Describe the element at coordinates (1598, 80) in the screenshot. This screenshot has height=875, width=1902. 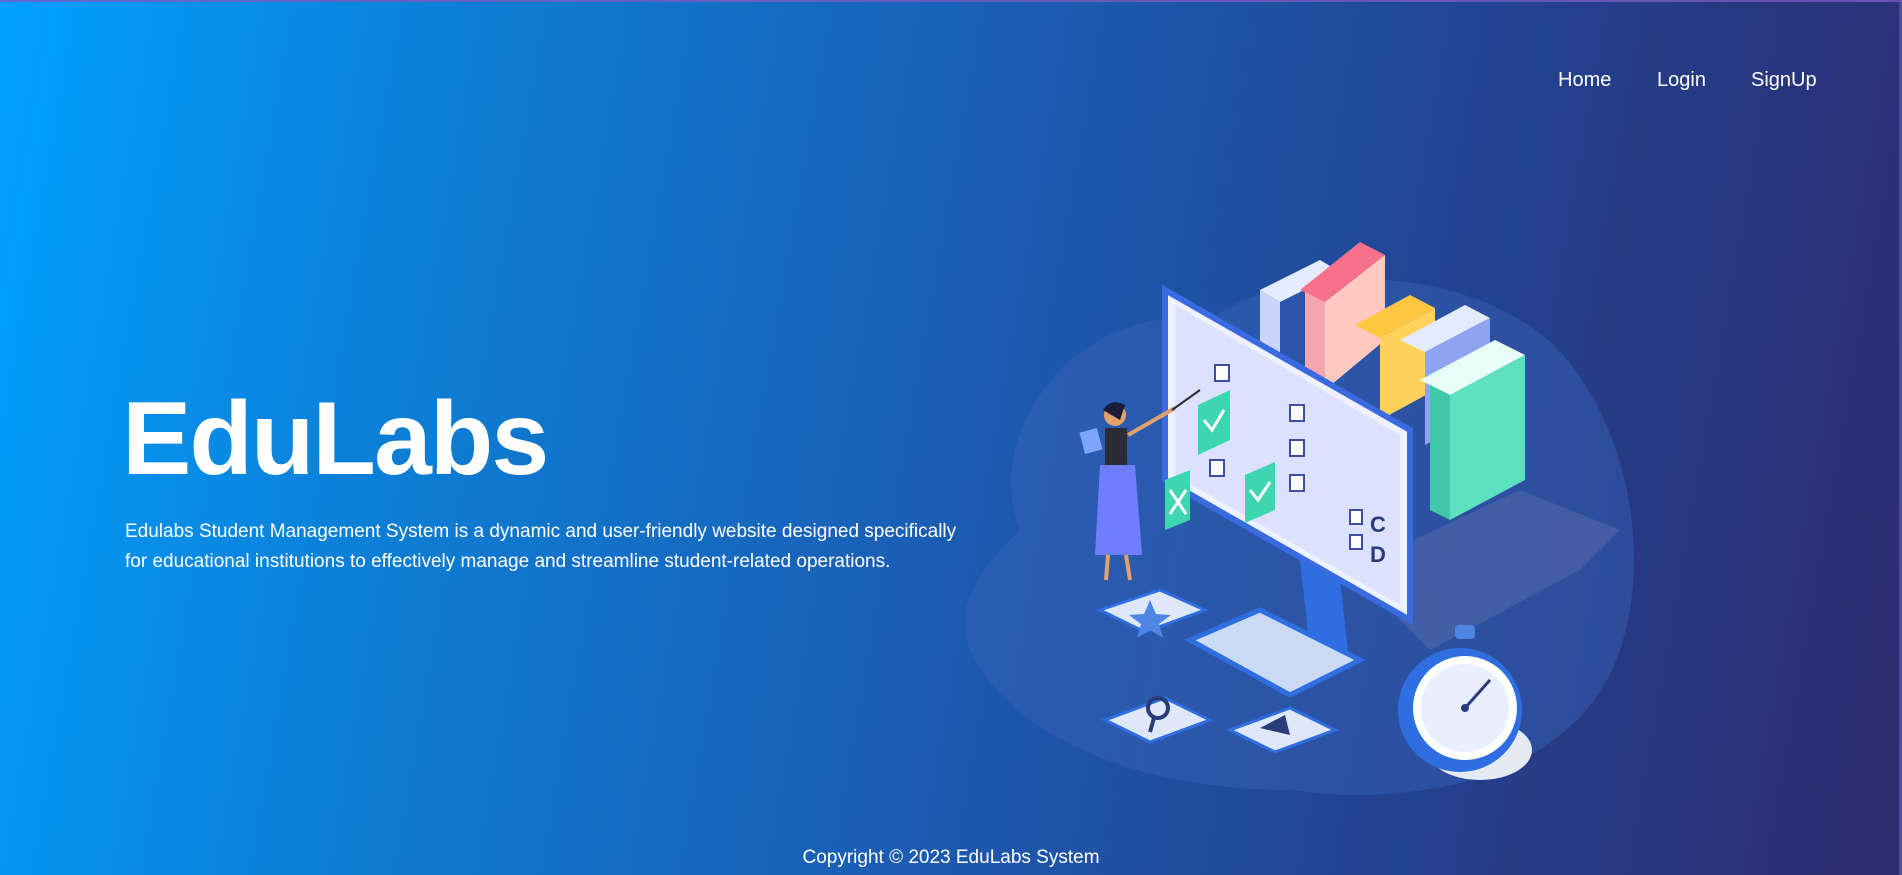
I see `nav-home-link: Home` at that location.